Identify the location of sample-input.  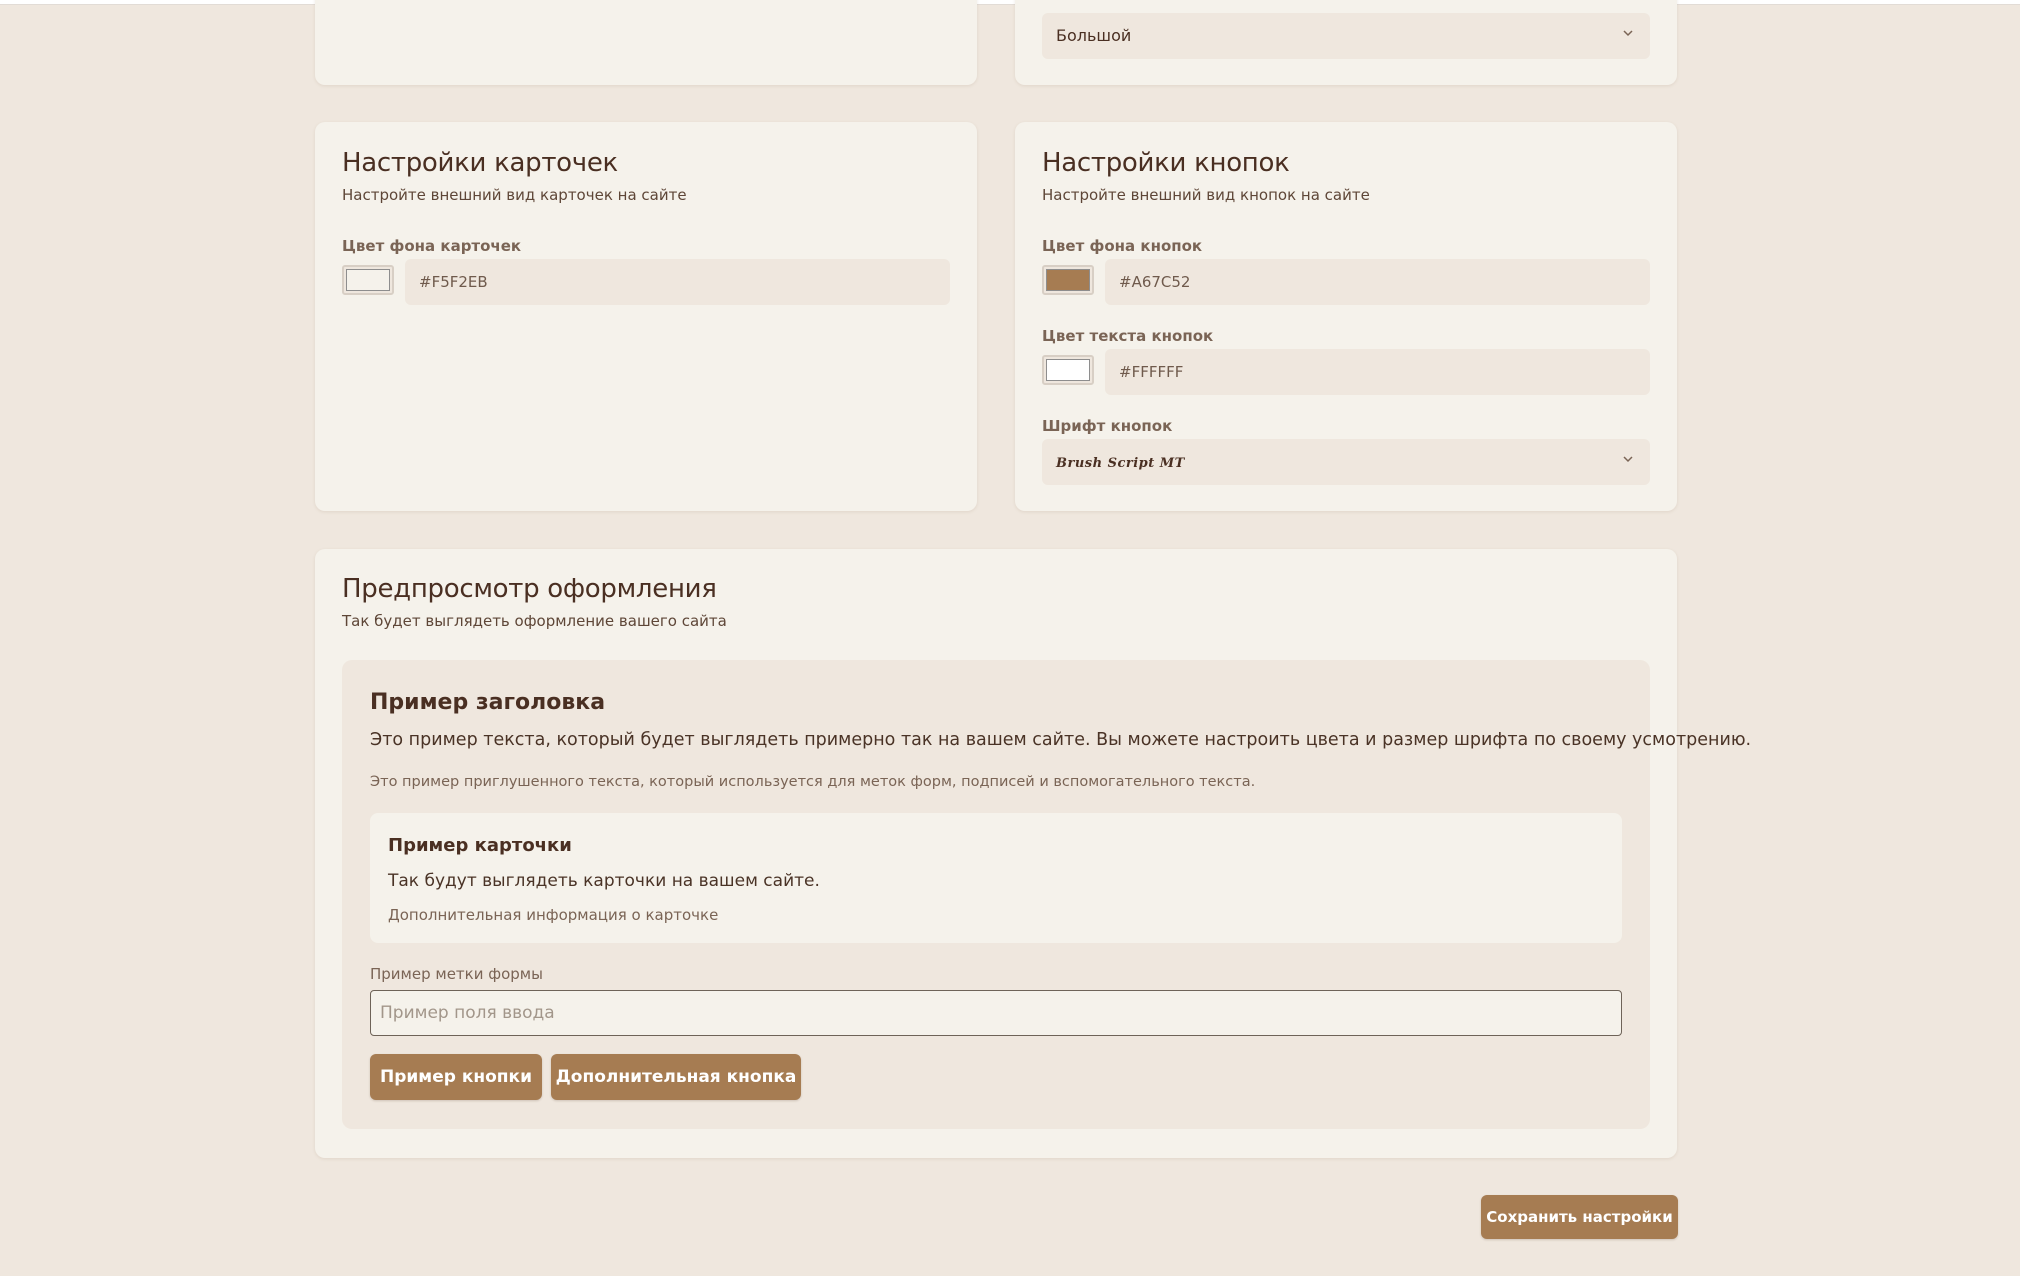
(996, 1013).